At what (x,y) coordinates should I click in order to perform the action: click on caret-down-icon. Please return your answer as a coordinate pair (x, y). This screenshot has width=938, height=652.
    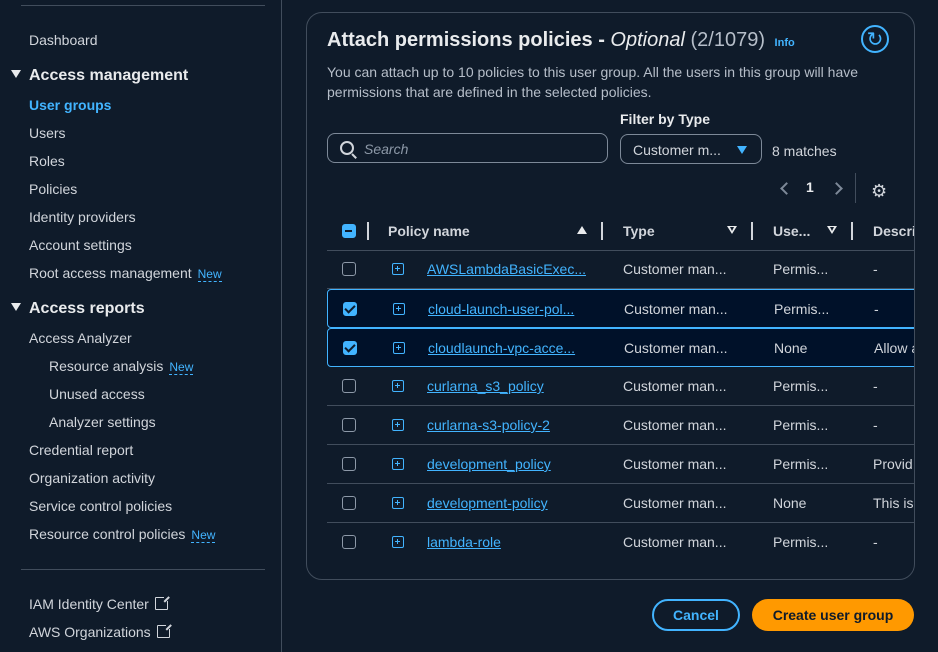
    Looking at the image, I should click on (16, 73).